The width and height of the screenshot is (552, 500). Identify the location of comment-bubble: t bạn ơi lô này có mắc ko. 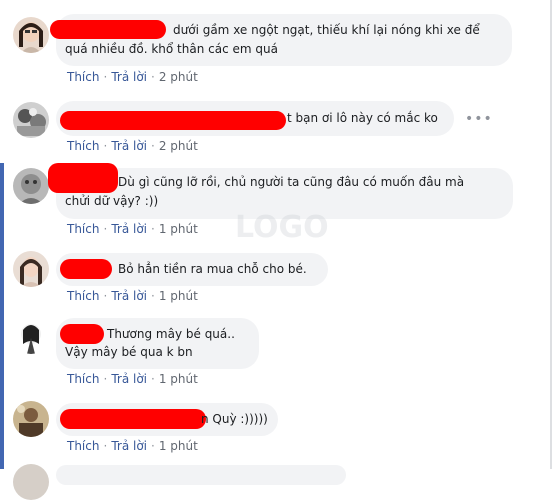
(255, 118).